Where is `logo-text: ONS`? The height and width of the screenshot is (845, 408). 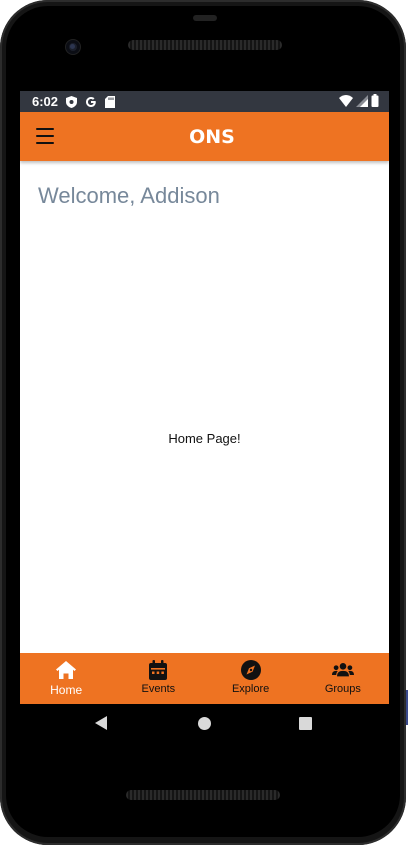
logo-text: ONS is located at coordinates (212, 137).